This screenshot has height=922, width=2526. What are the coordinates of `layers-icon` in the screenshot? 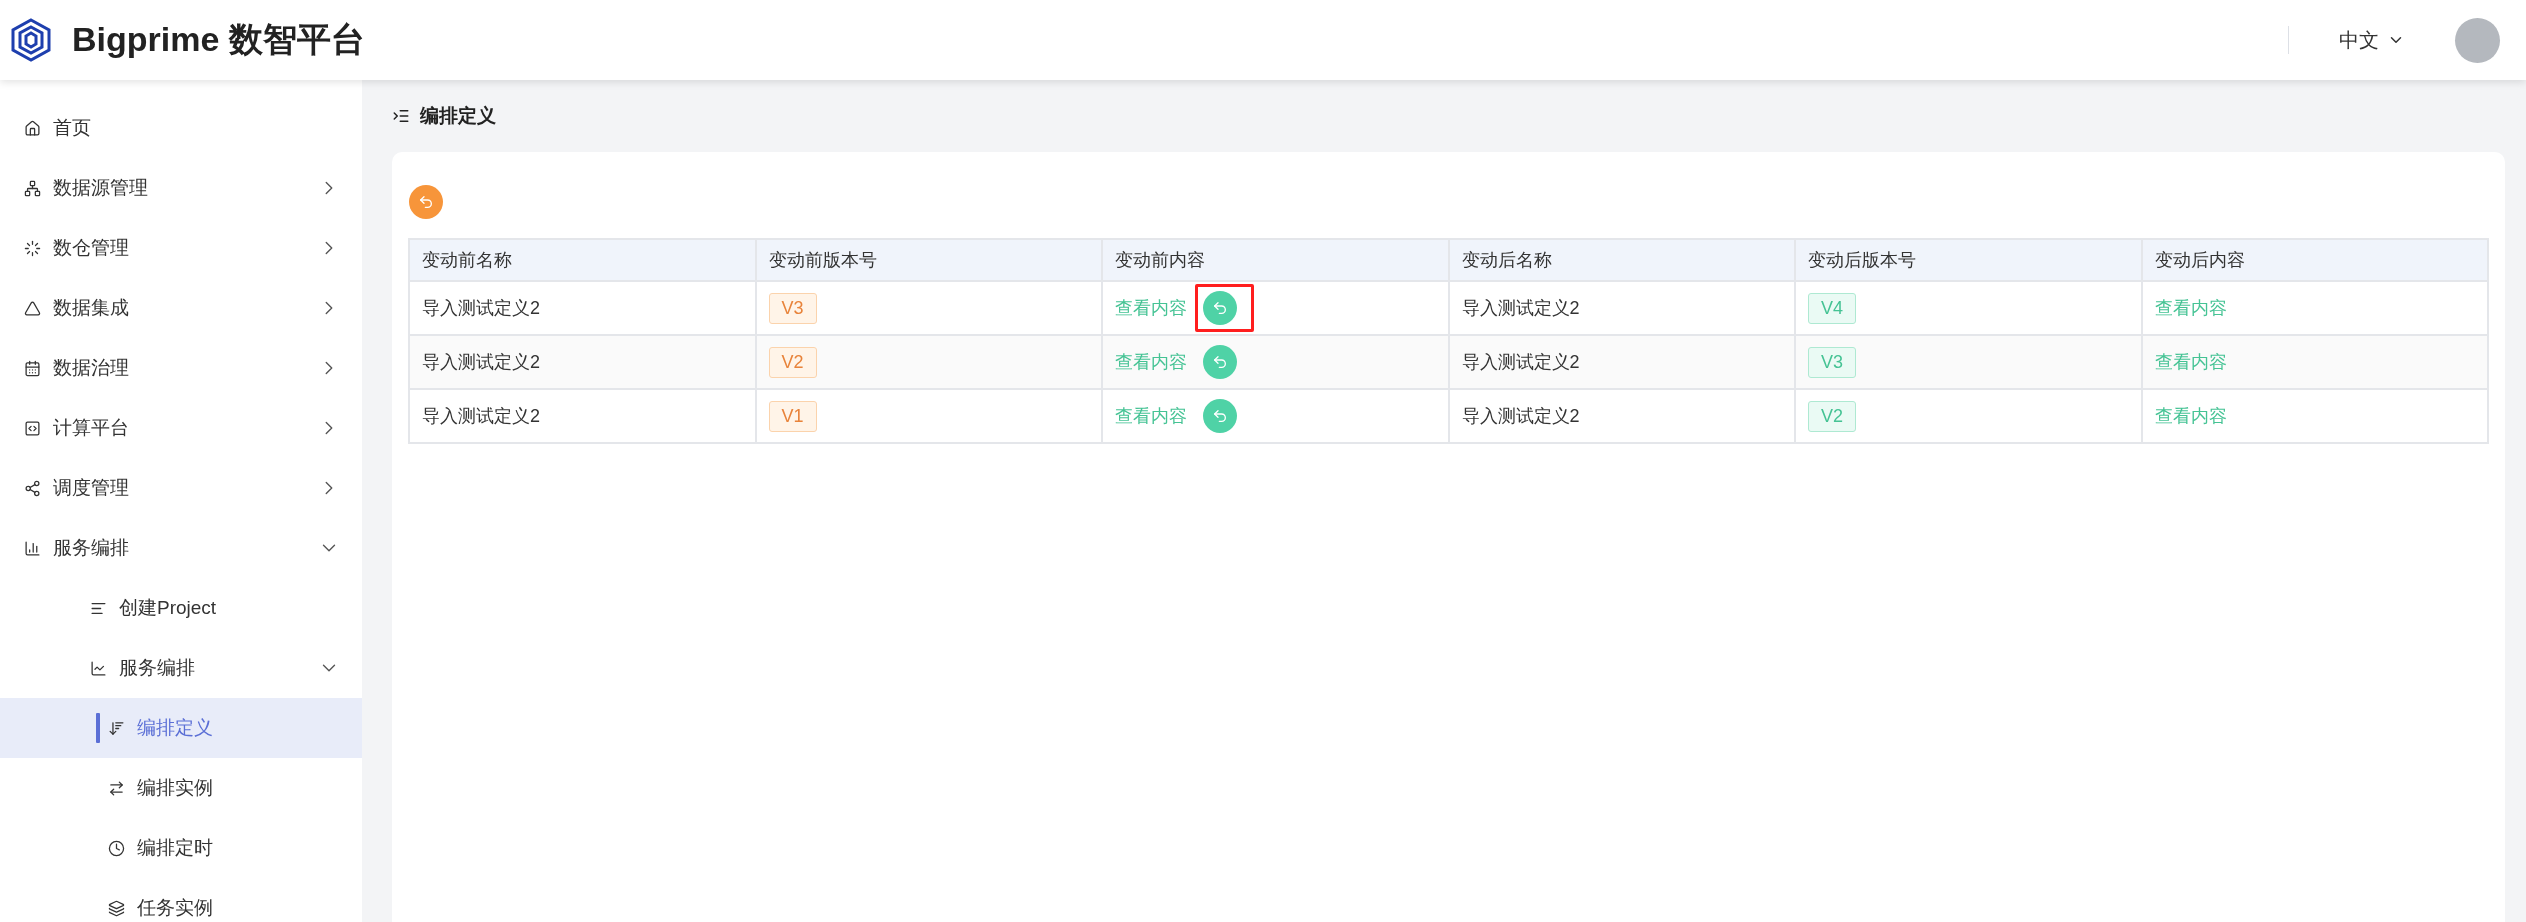 It's located at (116, 908).